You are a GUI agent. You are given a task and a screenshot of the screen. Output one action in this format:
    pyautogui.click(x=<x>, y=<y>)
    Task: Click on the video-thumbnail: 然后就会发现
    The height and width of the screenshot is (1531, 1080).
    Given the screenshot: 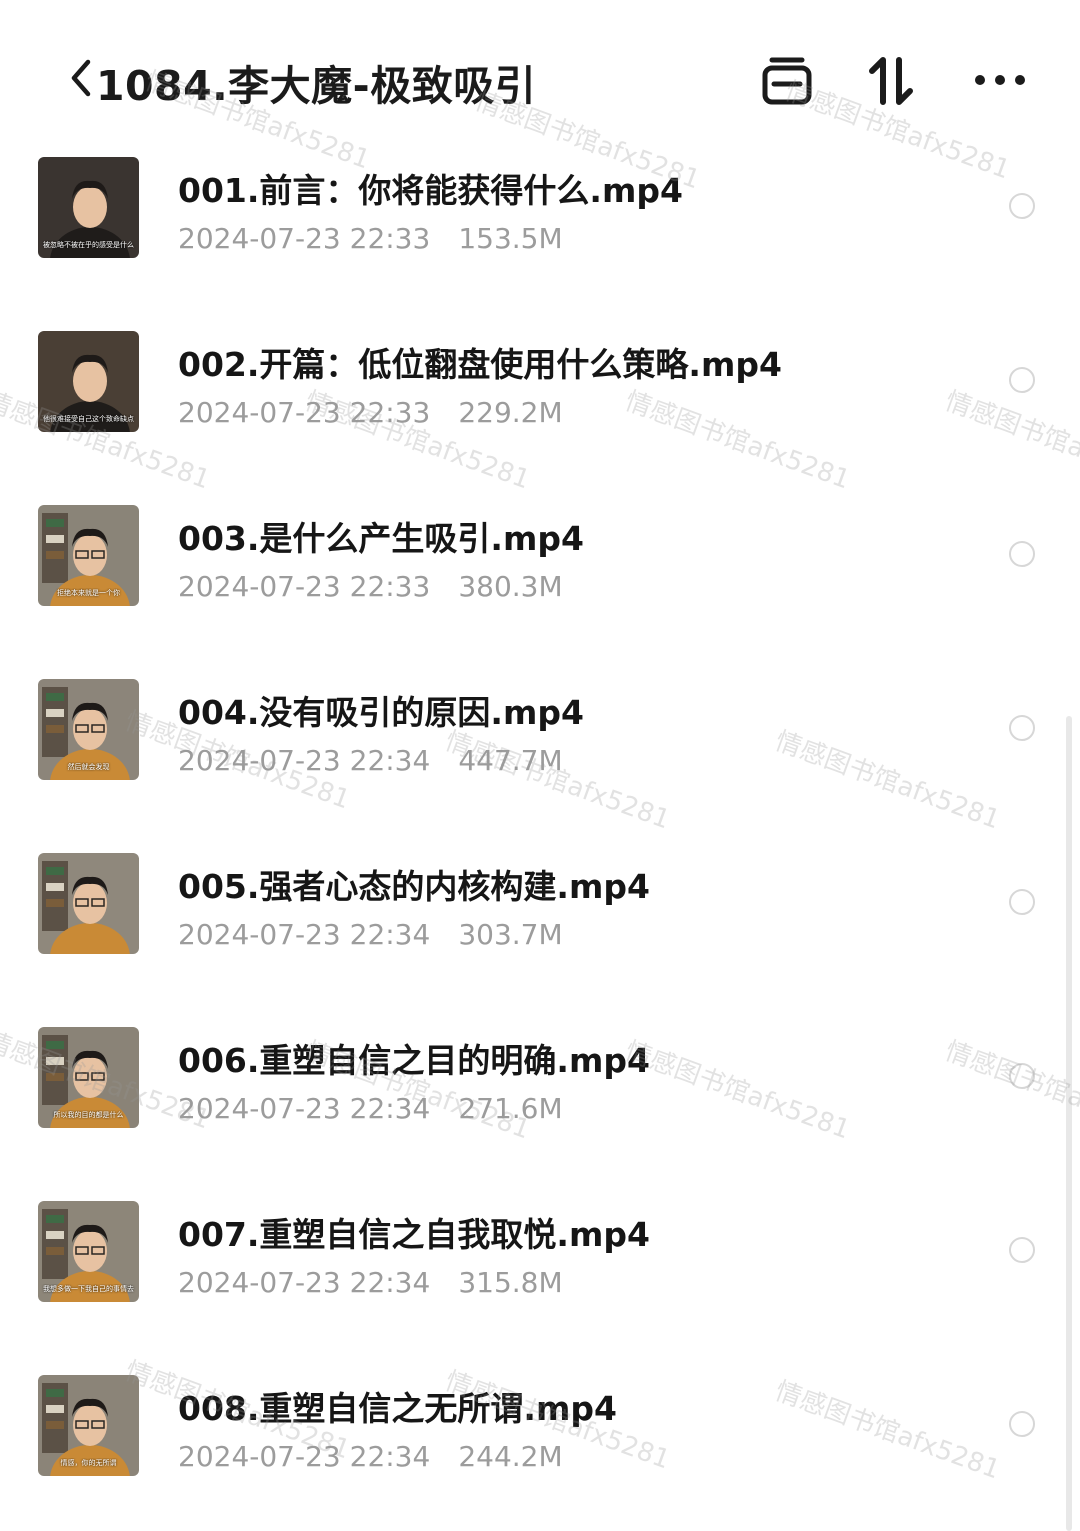 What is the action you would take?
    pyautogui.click(x=88, y=729)
    